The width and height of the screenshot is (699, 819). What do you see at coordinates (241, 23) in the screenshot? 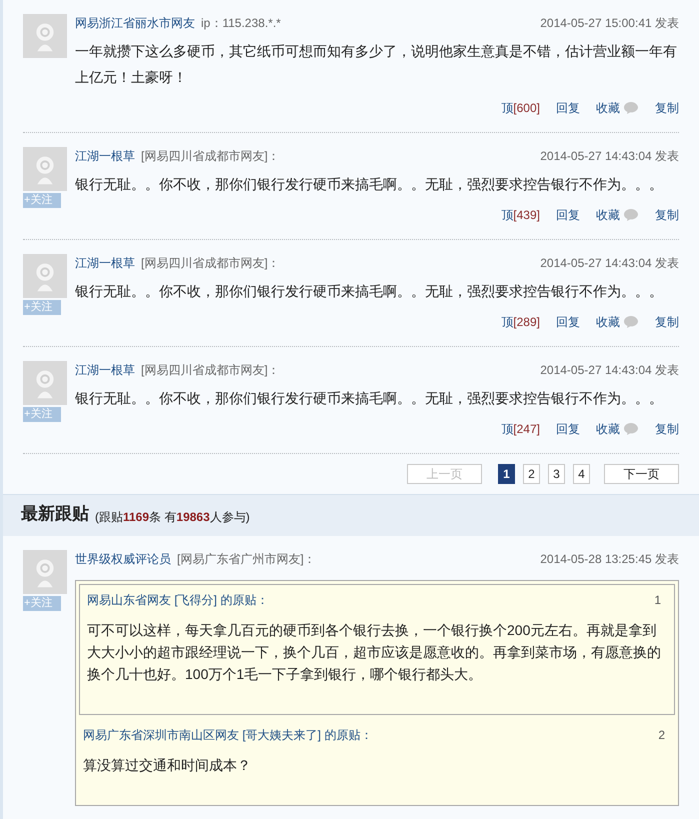
I see `author-location: ip：115.238.*.*` at bounding box center [241, 23].